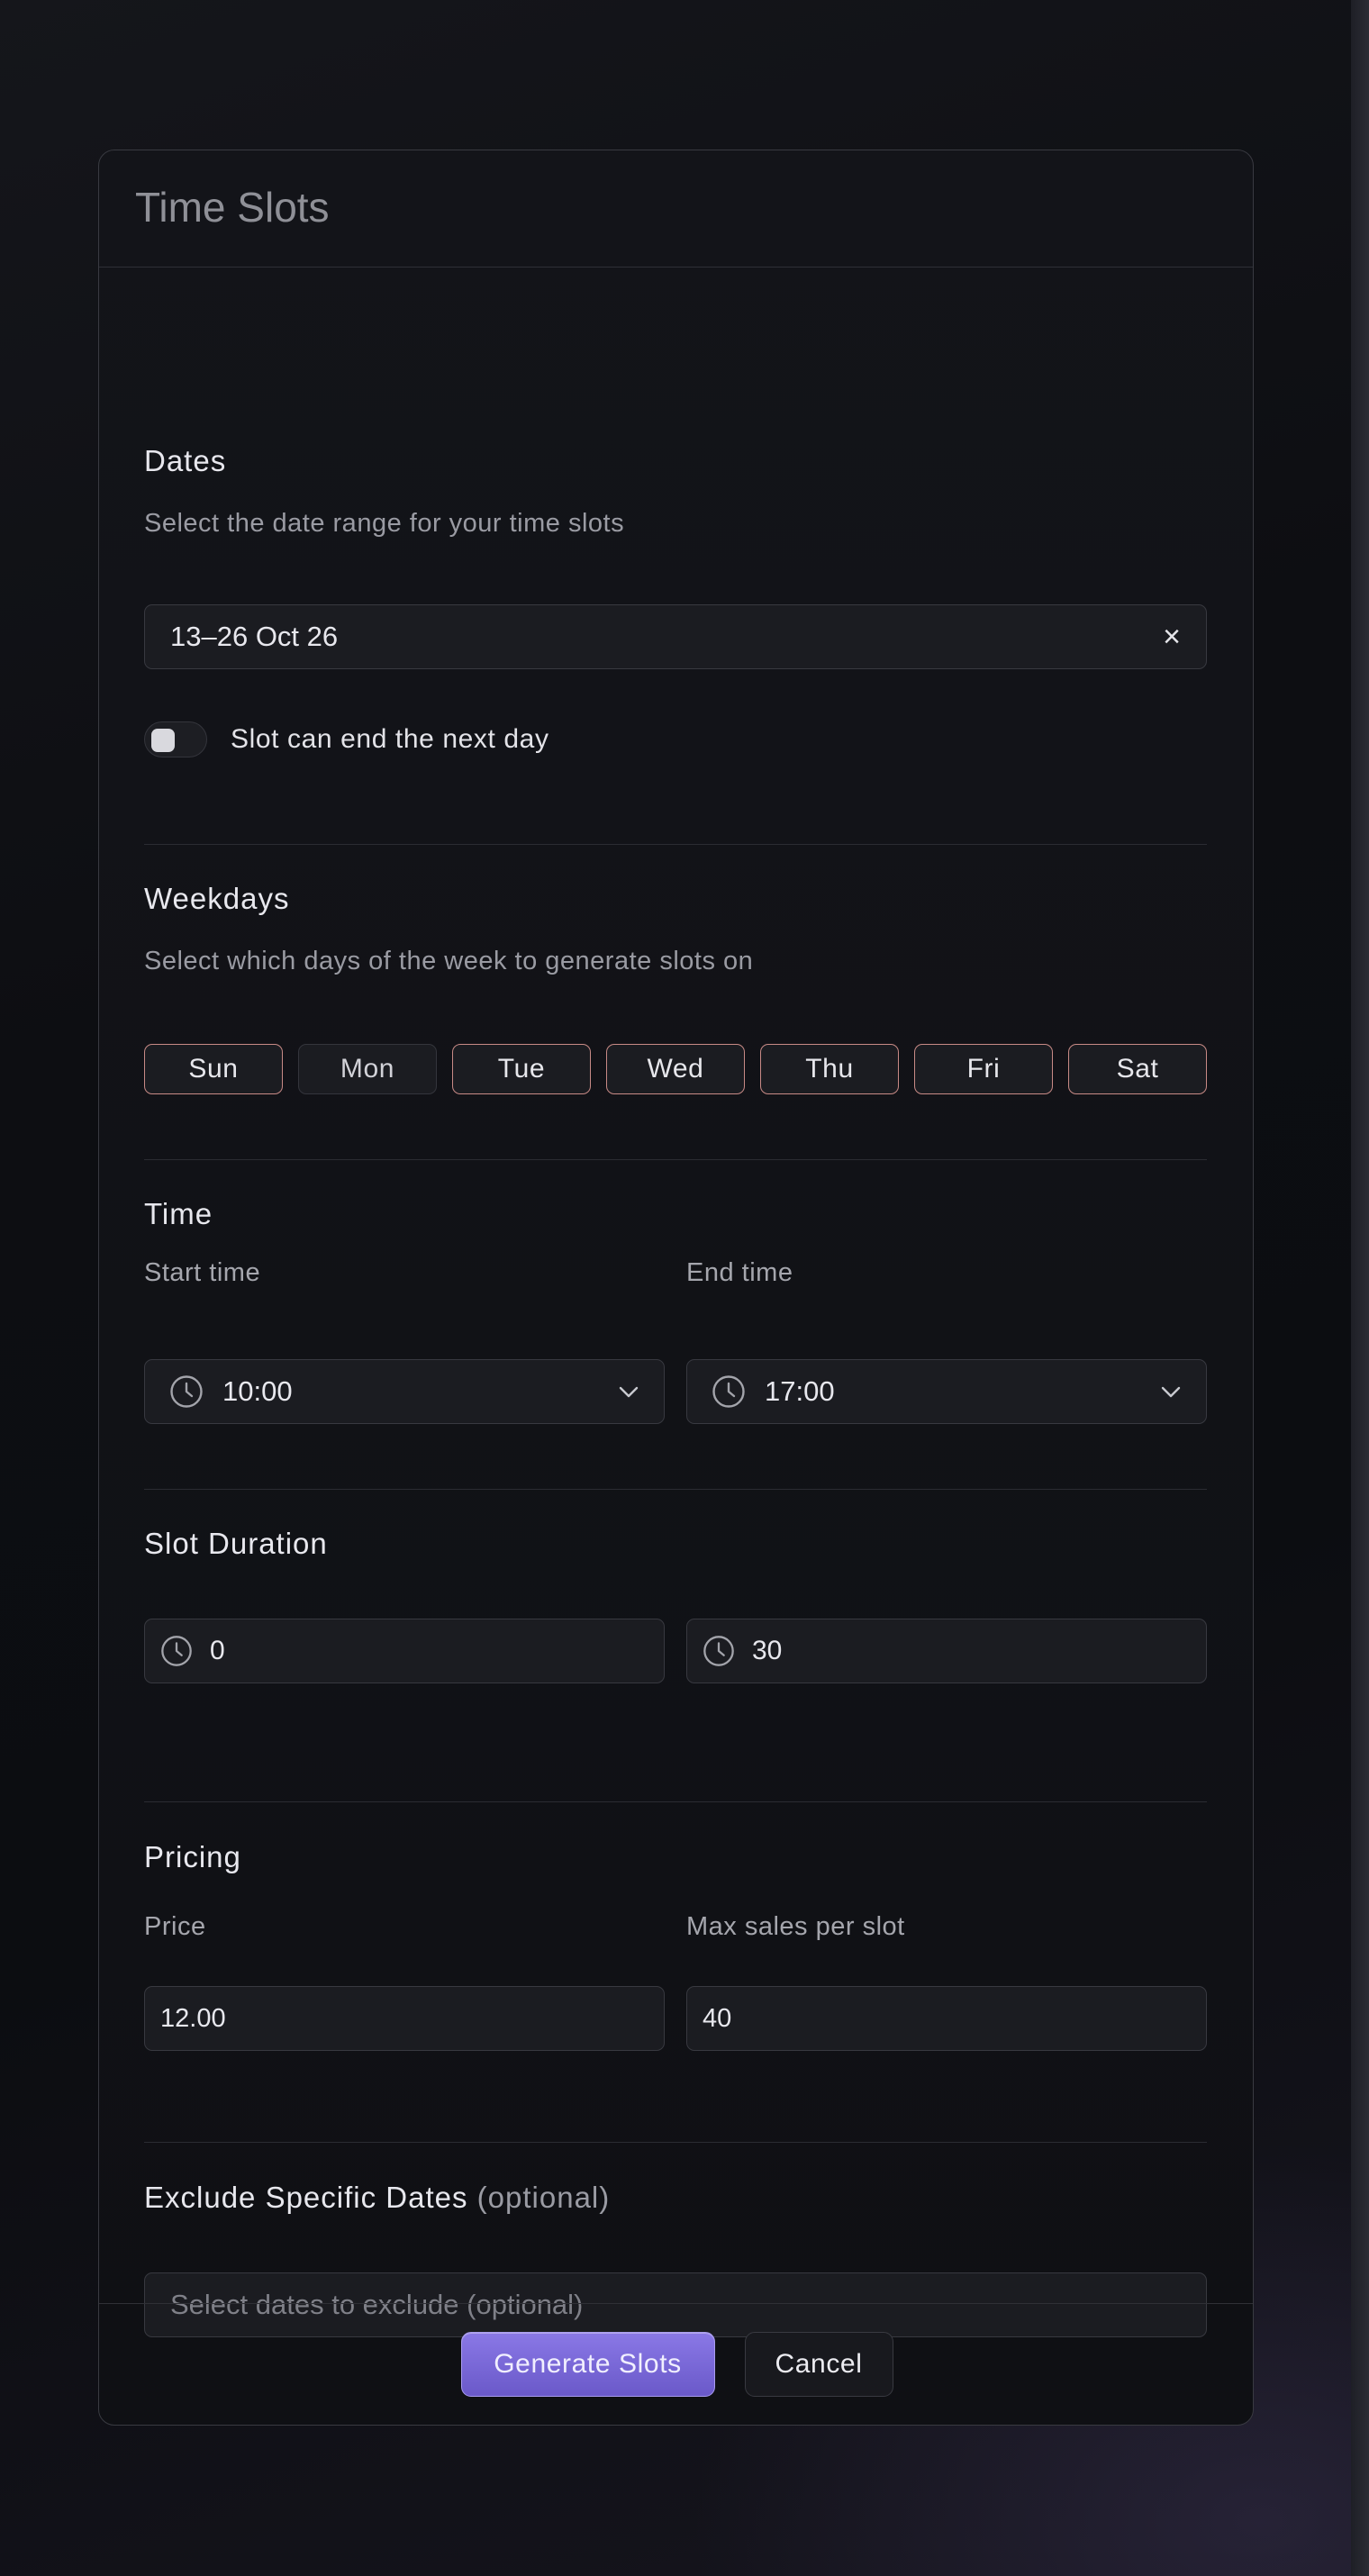  What do you see at coordinates (306, 2197) in the screenshot?
I see `exclude-title-text: Exclude Specific Dates` at bounding box center [306, 2197].